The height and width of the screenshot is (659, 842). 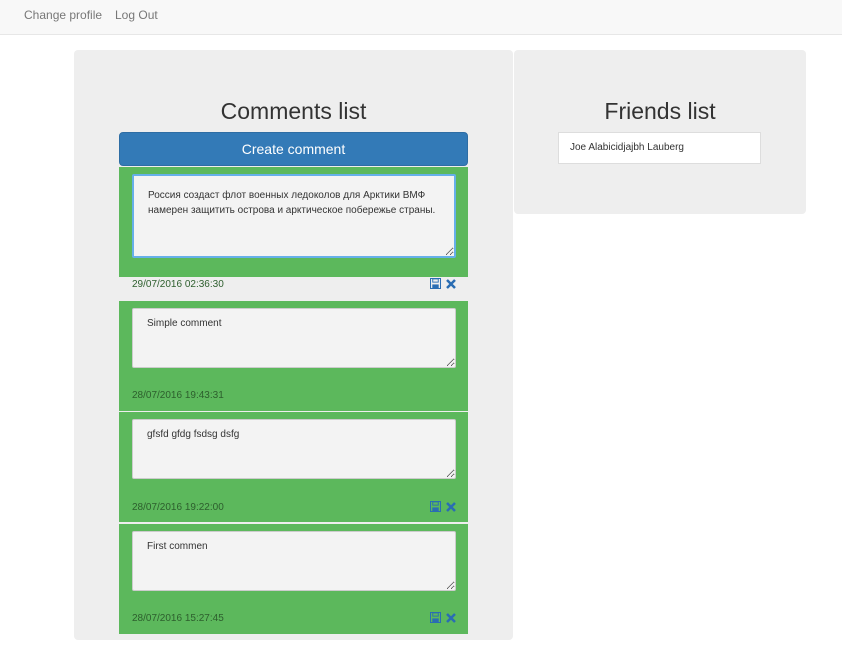 I want to click on comments-title: Comments list, so click(x=293, y=111).